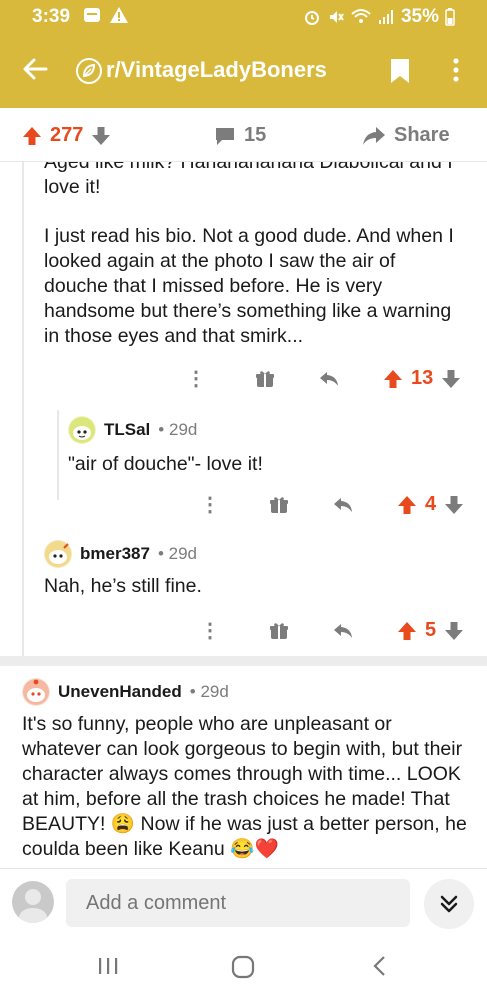  I want to click on leaf-icon, so click(89, 70).